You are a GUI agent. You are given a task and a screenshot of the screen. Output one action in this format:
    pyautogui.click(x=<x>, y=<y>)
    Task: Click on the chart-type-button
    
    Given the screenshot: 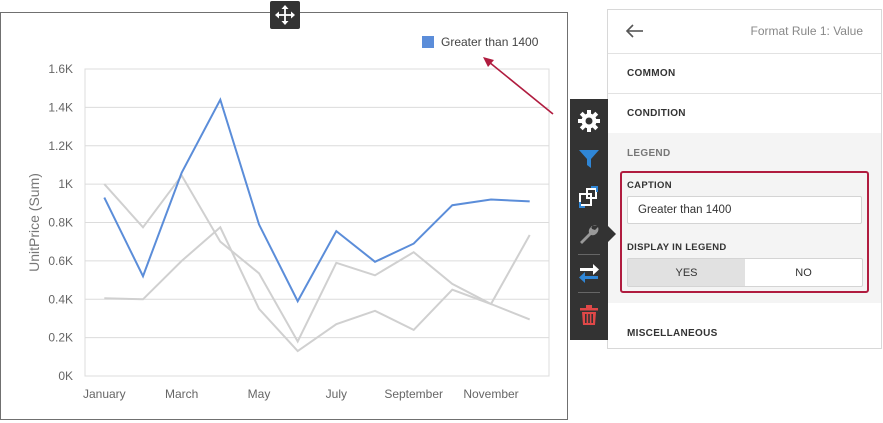 What is the action you would take?
    pyautogui.click(x=589, y=197)
    